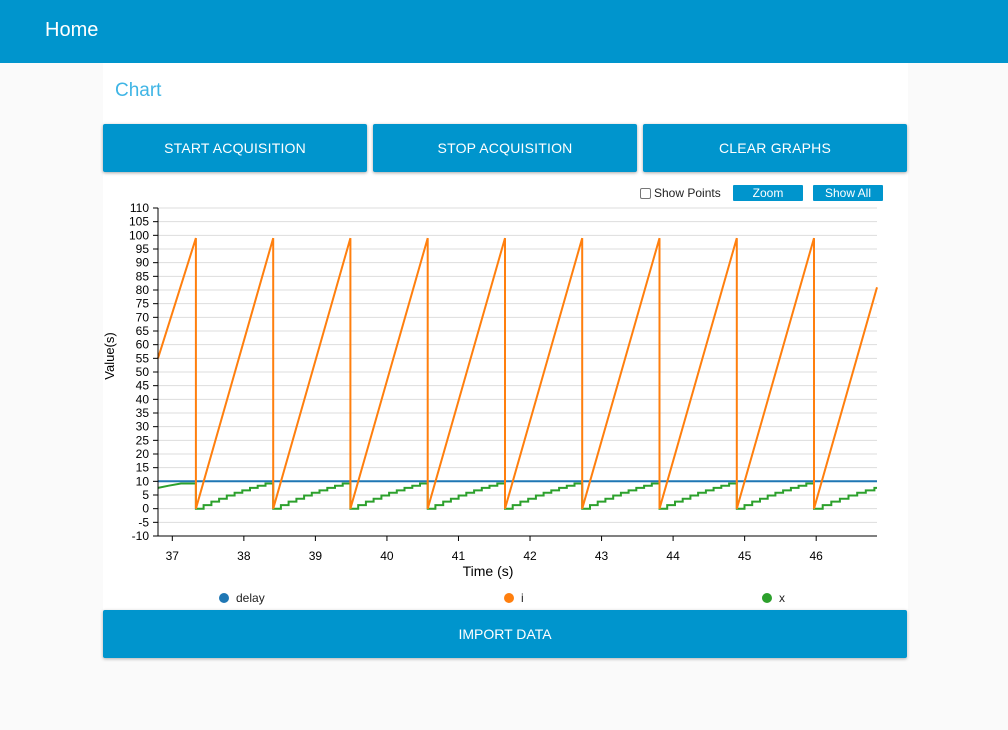 The width and height of the screenshot is (1008, 730). Describe the element at coordinates (143, 249) in the screenshot. I see `y-tick-label: 95` at that location.